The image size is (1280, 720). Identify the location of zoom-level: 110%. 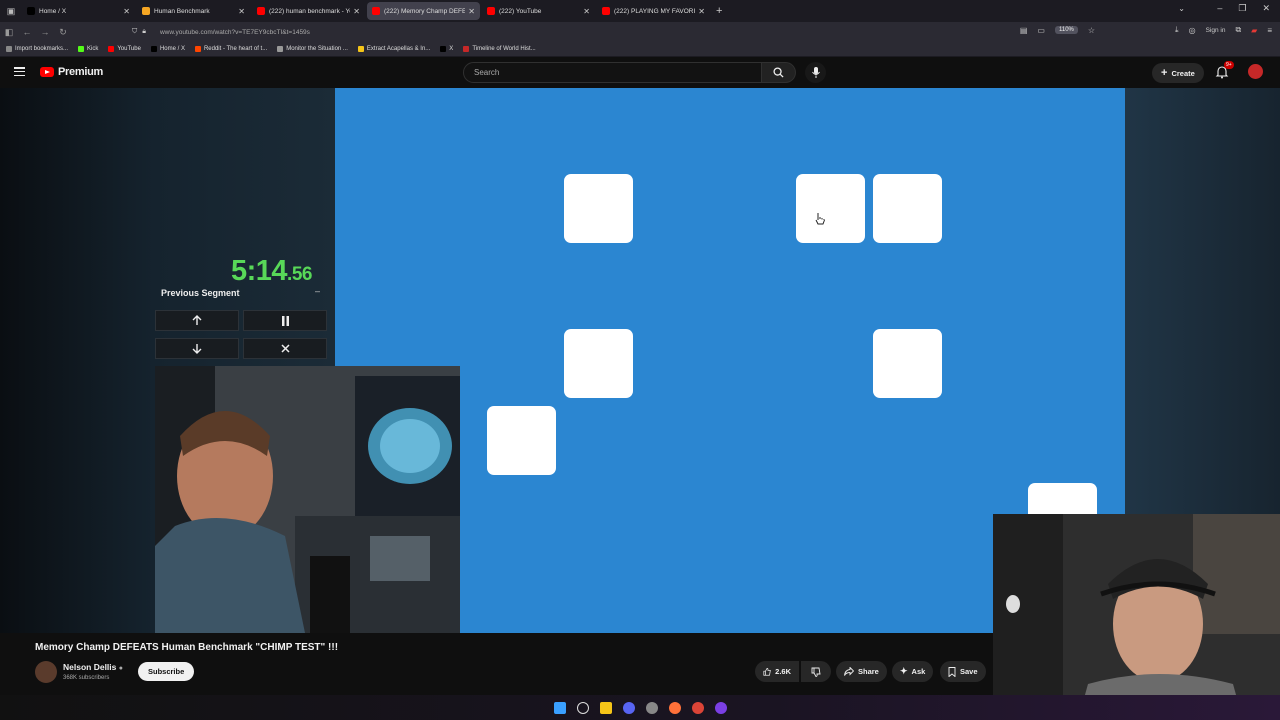
(1066, 30).